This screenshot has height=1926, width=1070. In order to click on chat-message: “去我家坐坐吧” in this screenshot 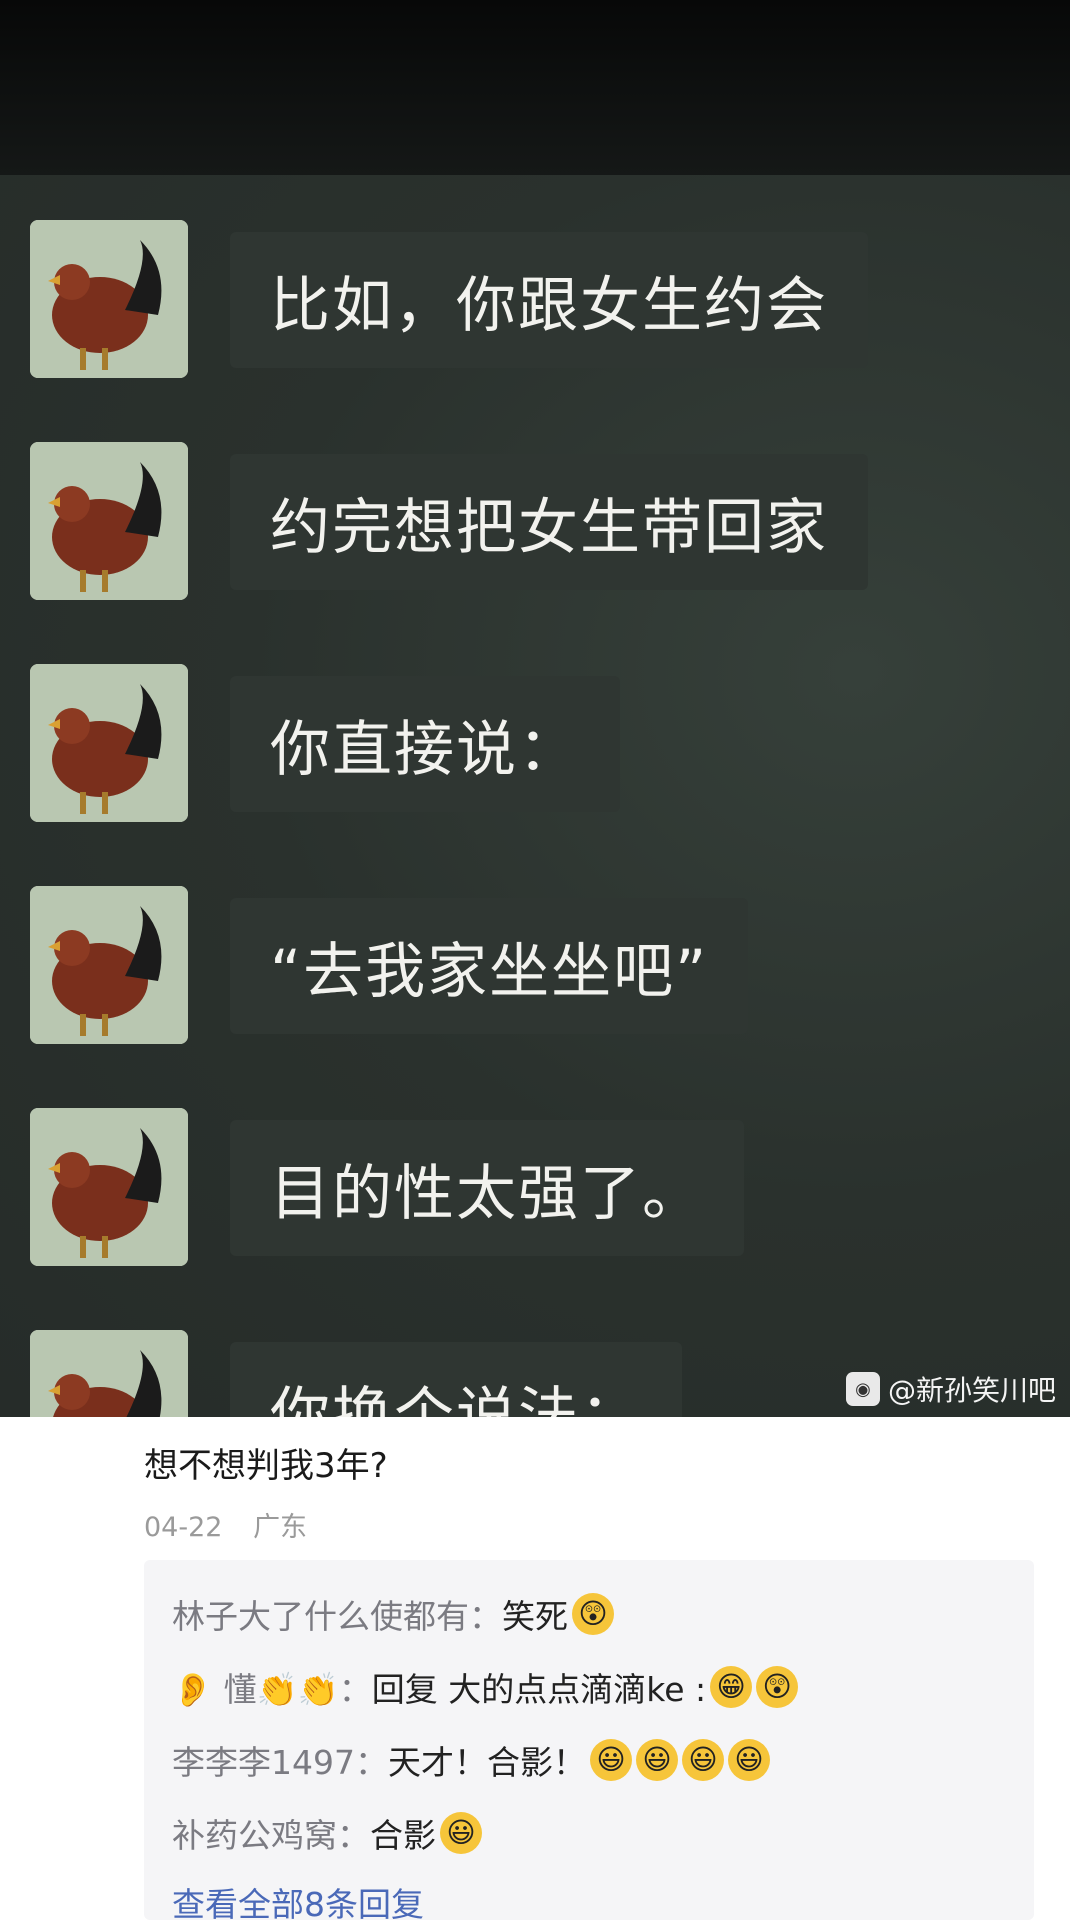, I will do `click(530, 966)`.